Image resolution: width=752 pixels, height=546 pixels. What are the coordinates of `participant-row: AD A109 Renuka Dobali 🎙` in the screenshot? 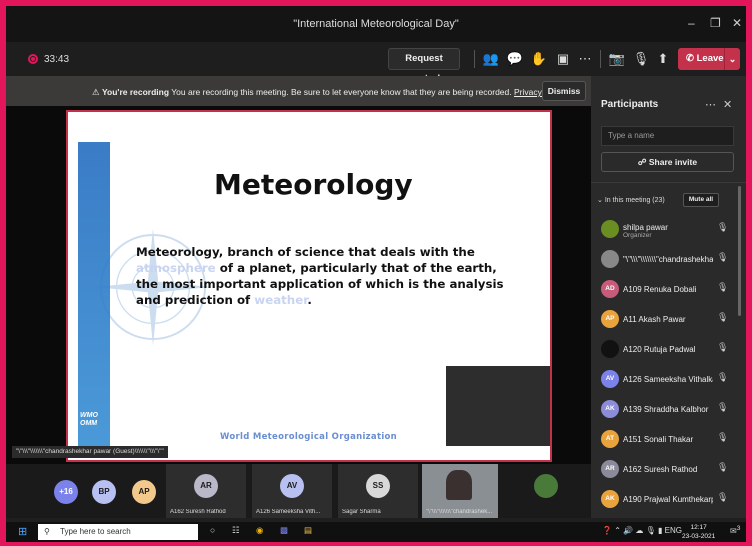 It's located at (664, 289).